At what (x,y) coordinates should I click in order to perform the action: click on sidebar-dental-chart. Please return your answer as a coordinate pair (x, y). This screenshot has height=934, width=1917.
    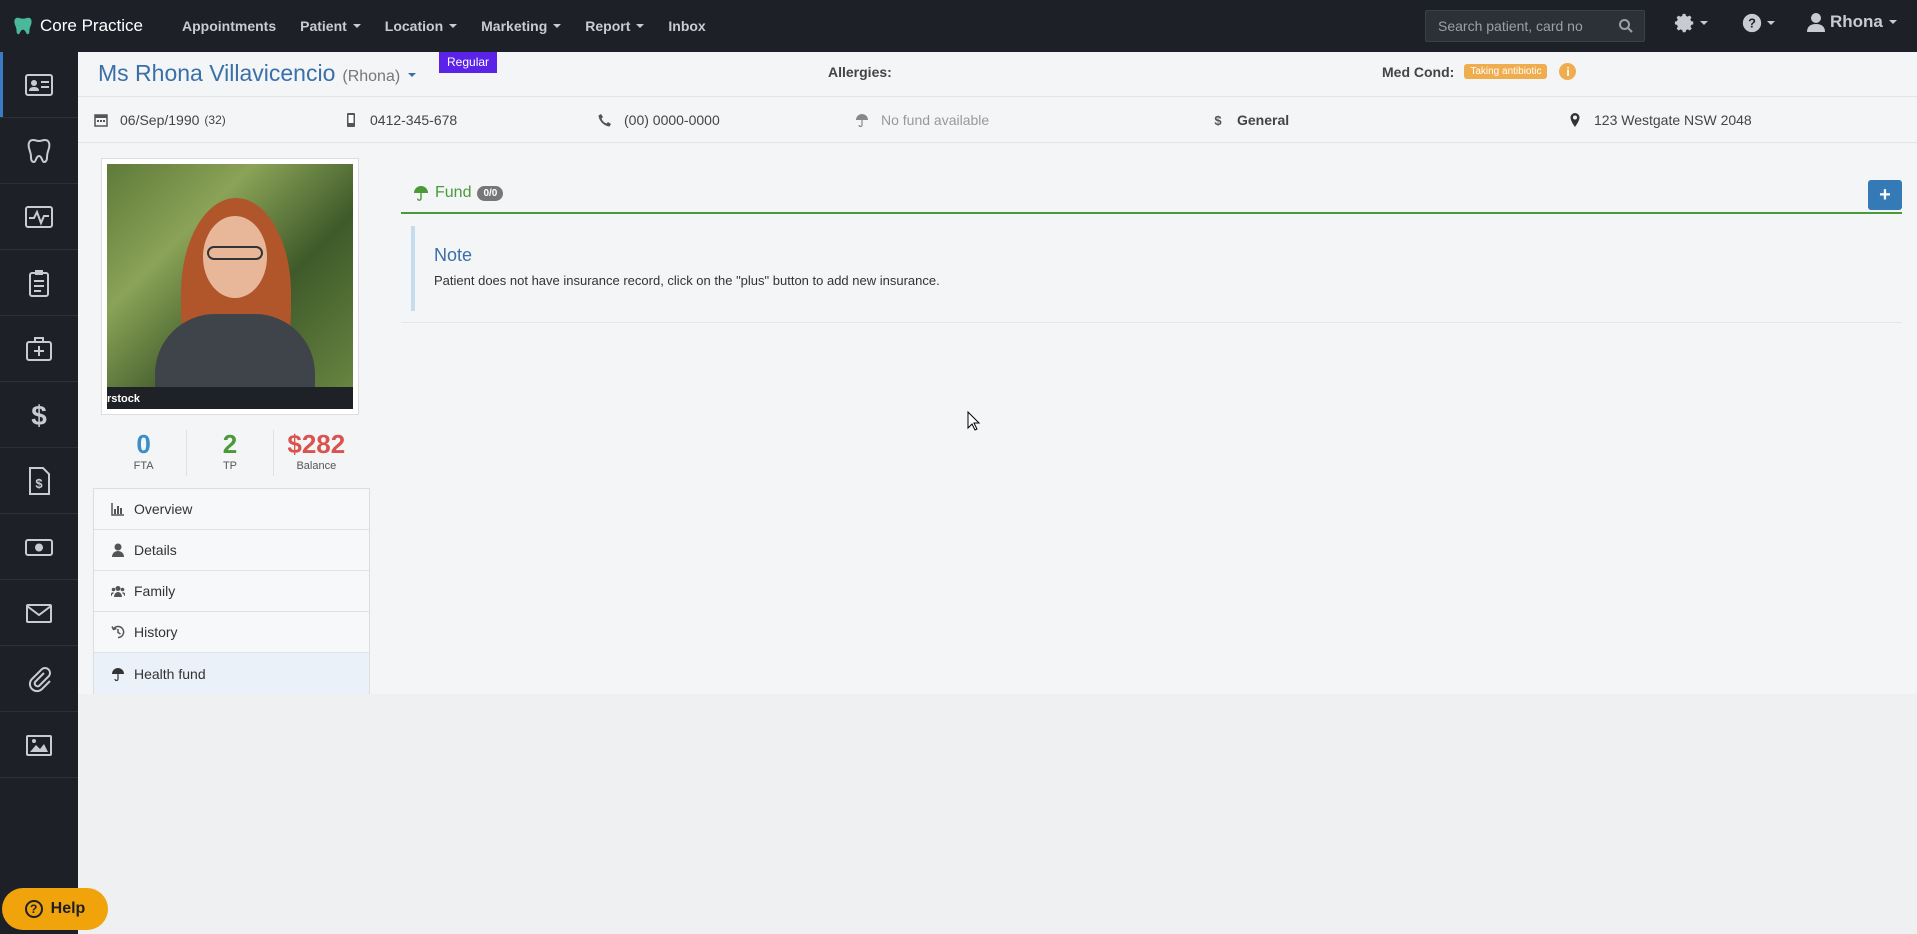
    Looking at the image, I should click on (39, 151).